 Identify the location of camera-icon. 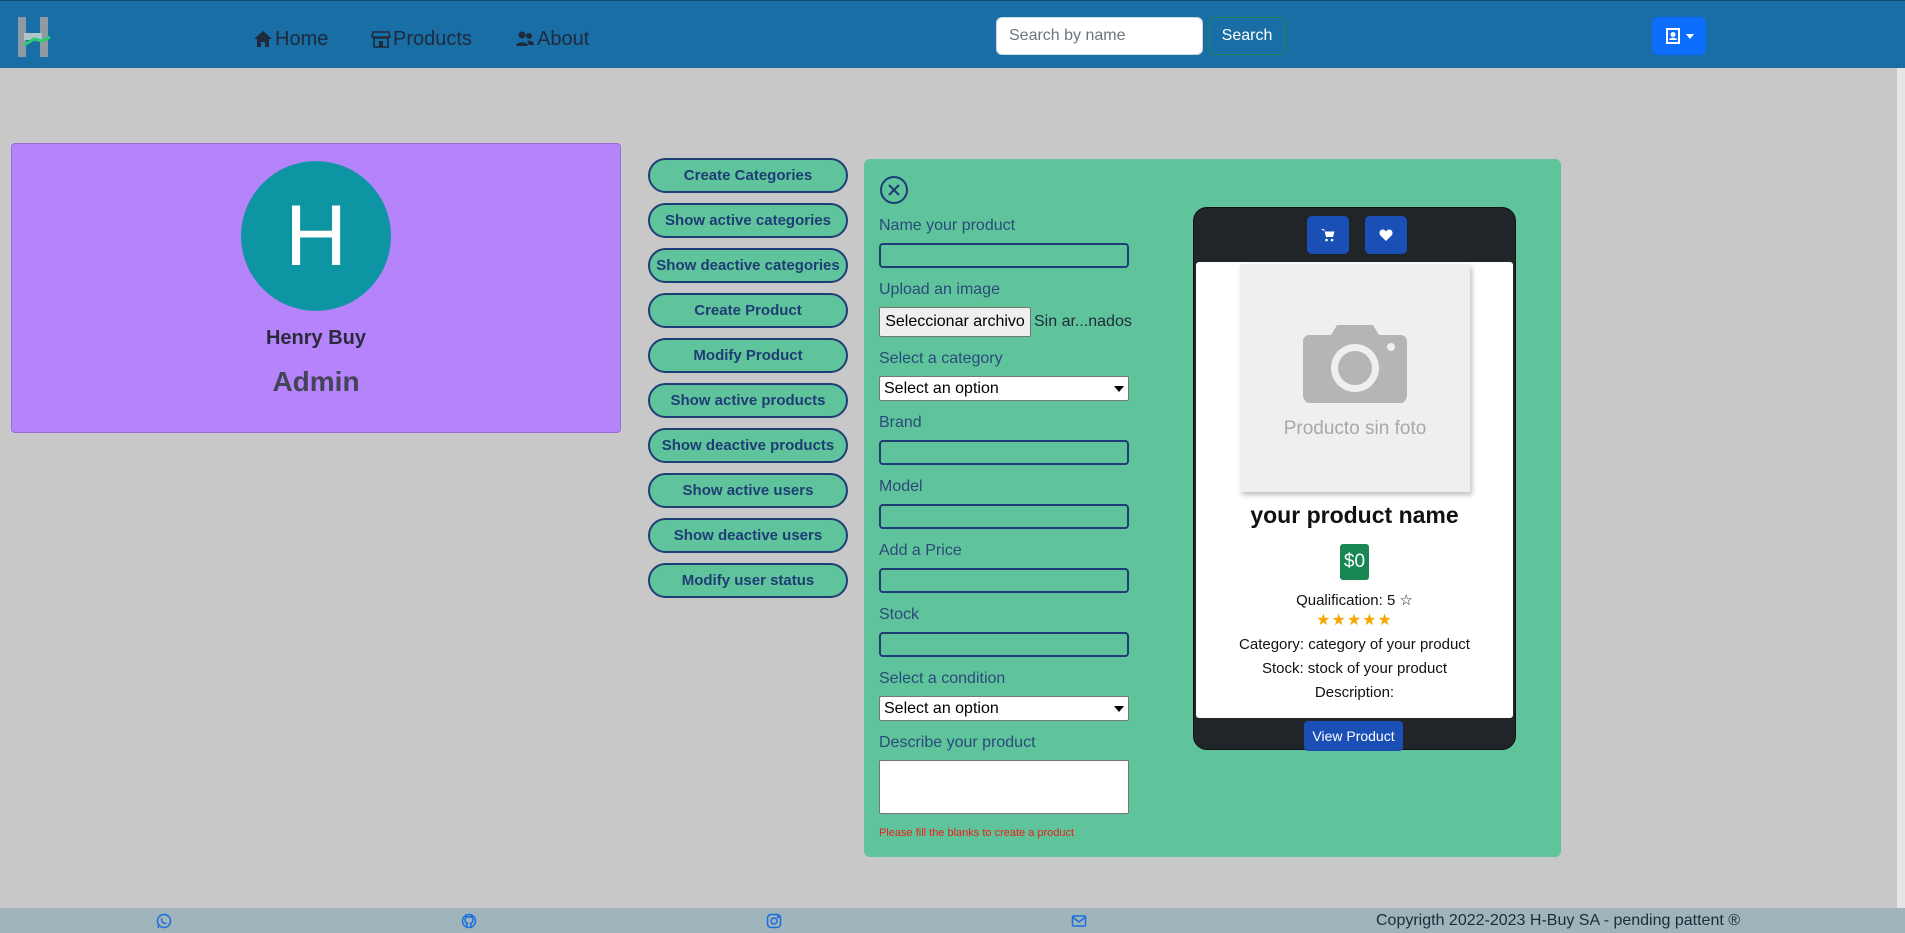
(1355, 364).